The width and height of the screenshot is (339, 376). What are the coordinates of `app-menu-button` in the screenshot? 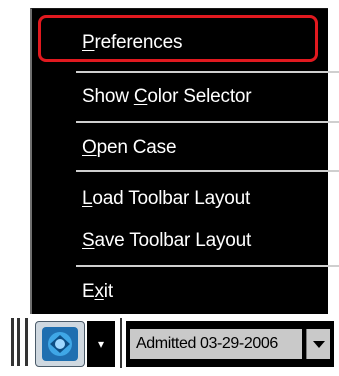 It's located at (60, 344).